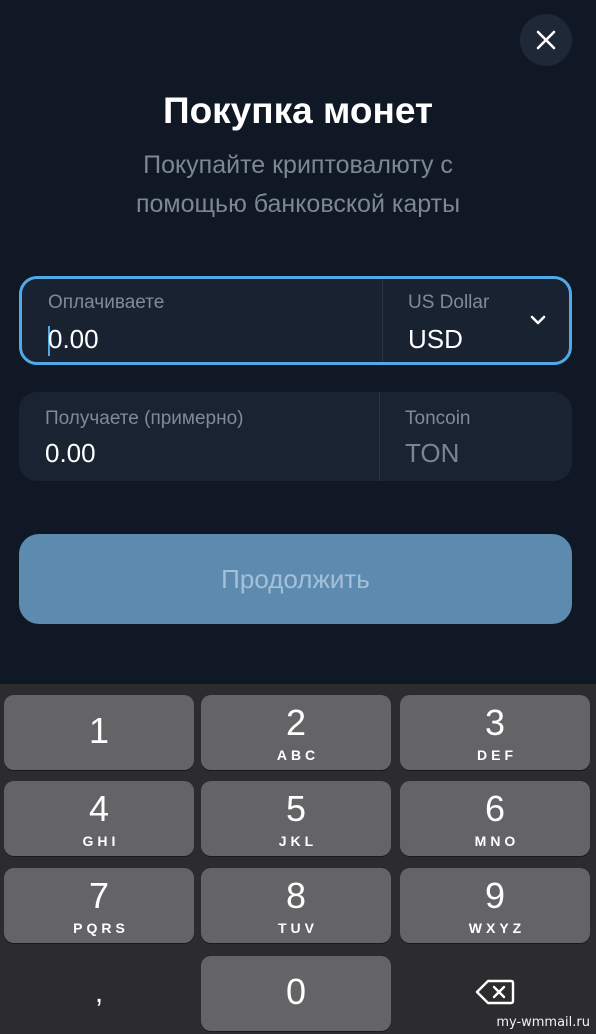 This screenshot has height=1034, width=596. I want to click on key-decimal: ,, so click(99, 993).